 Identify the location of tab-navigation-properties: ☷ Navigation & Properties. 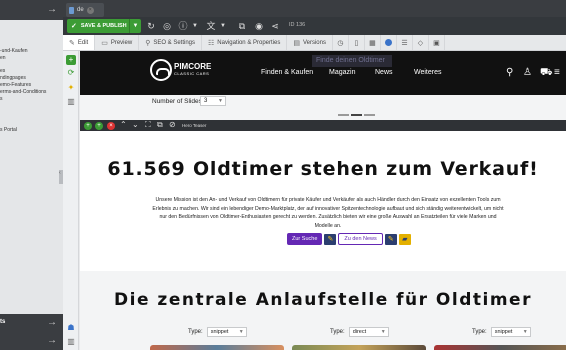
(245, 42).